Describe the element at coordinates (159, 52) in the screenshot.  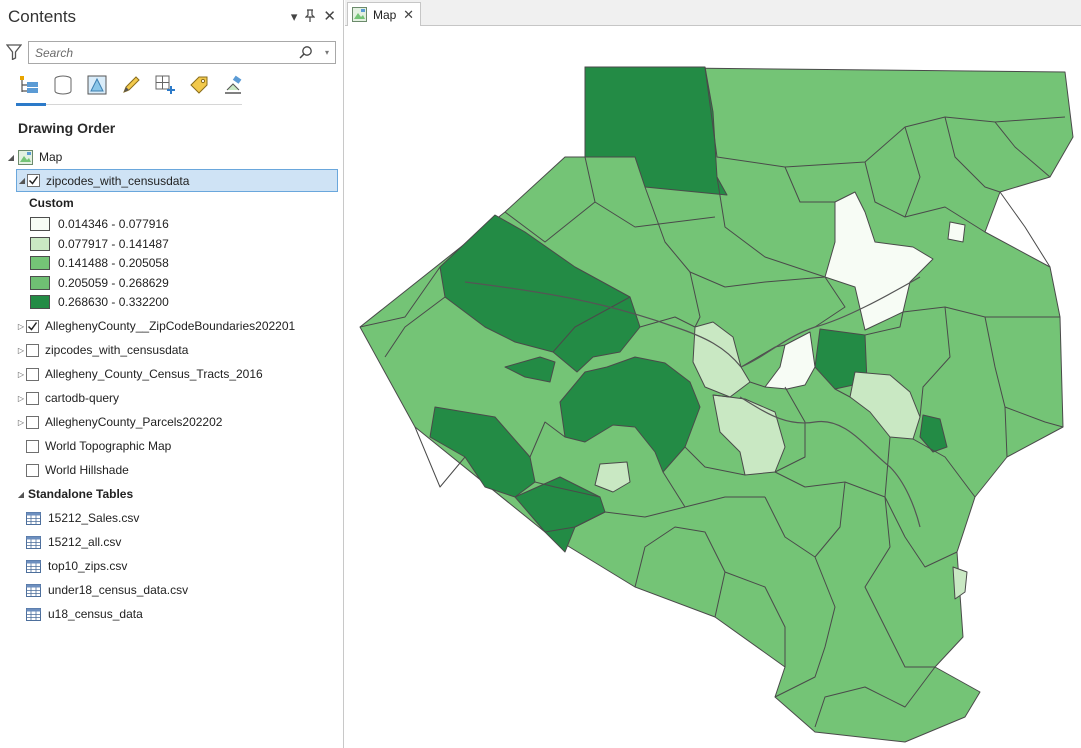
I see `search-input` at that location.